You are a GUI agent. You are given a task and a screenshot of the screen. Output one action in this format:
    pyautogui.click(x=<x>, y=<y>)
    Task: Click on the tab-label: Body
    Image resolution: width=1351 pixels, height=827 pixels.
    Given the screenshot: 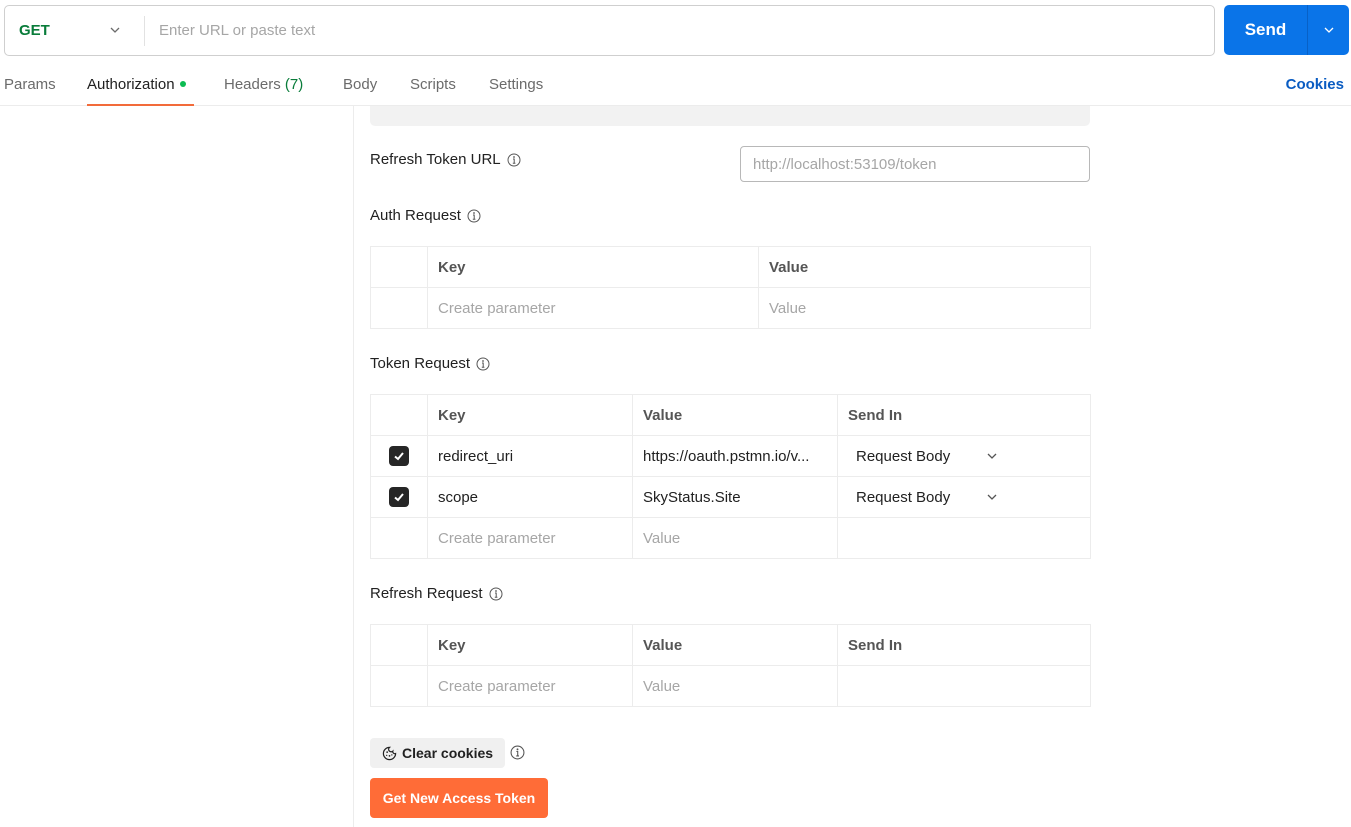 What is the action you would take?
    pyautogui.click(x=360, y=84)
    